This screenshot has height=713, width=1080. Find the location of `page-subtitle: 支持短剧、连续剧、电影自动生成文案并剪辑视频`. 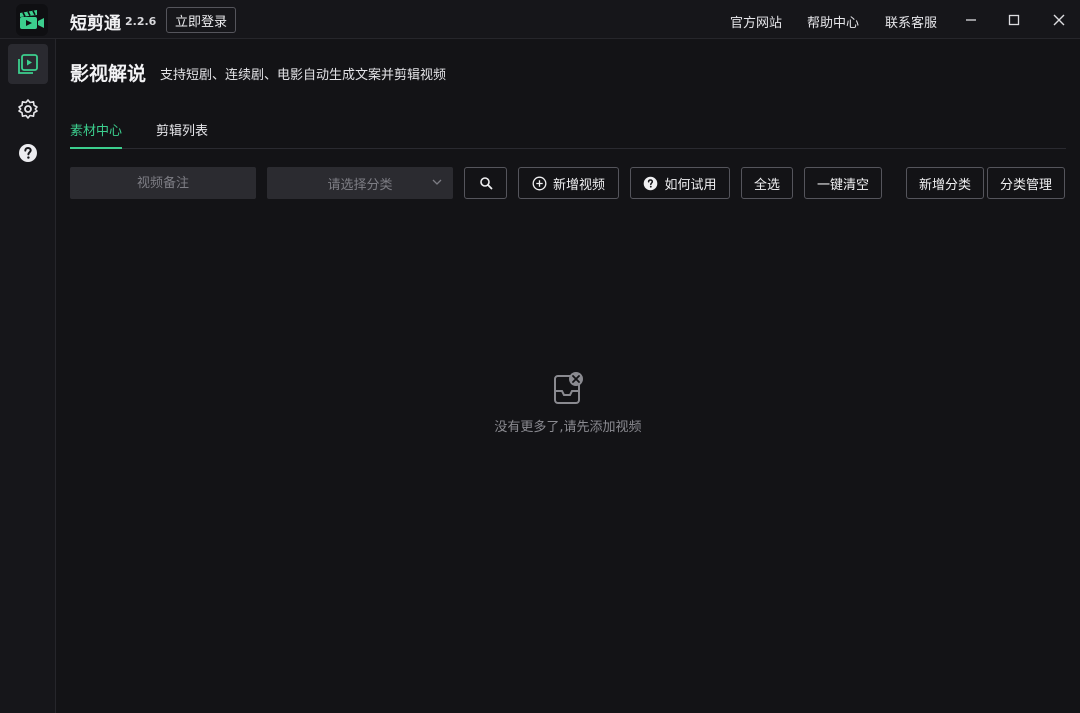

page-subtitle: 支持短剧、连续剧、电影自动生成文案并剪辑视频 is located at coordinates (303, 75).